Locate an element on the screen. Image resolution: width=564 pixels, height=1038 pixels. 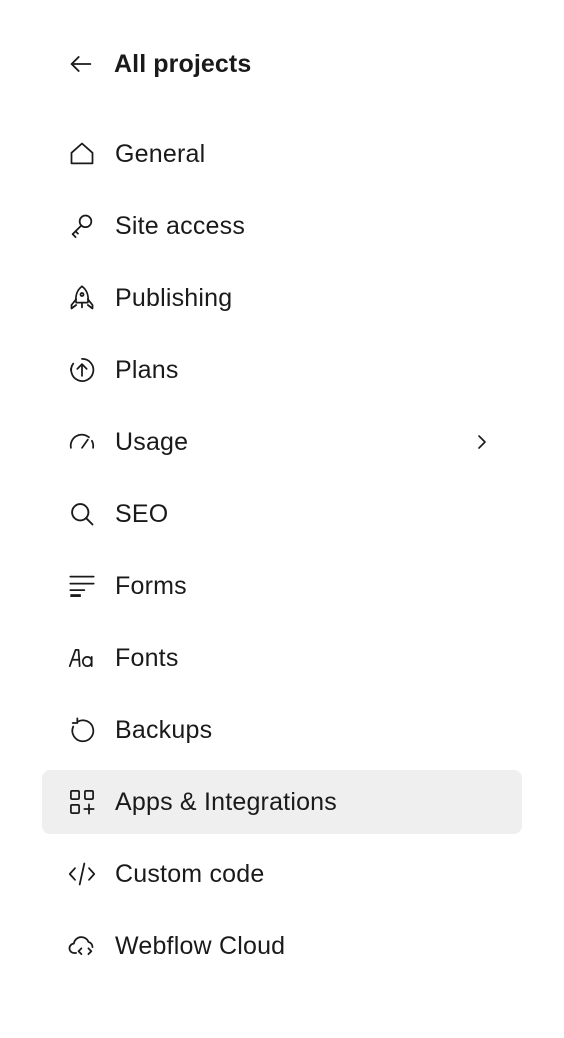
code-icon is located at coordinates (82, 874).